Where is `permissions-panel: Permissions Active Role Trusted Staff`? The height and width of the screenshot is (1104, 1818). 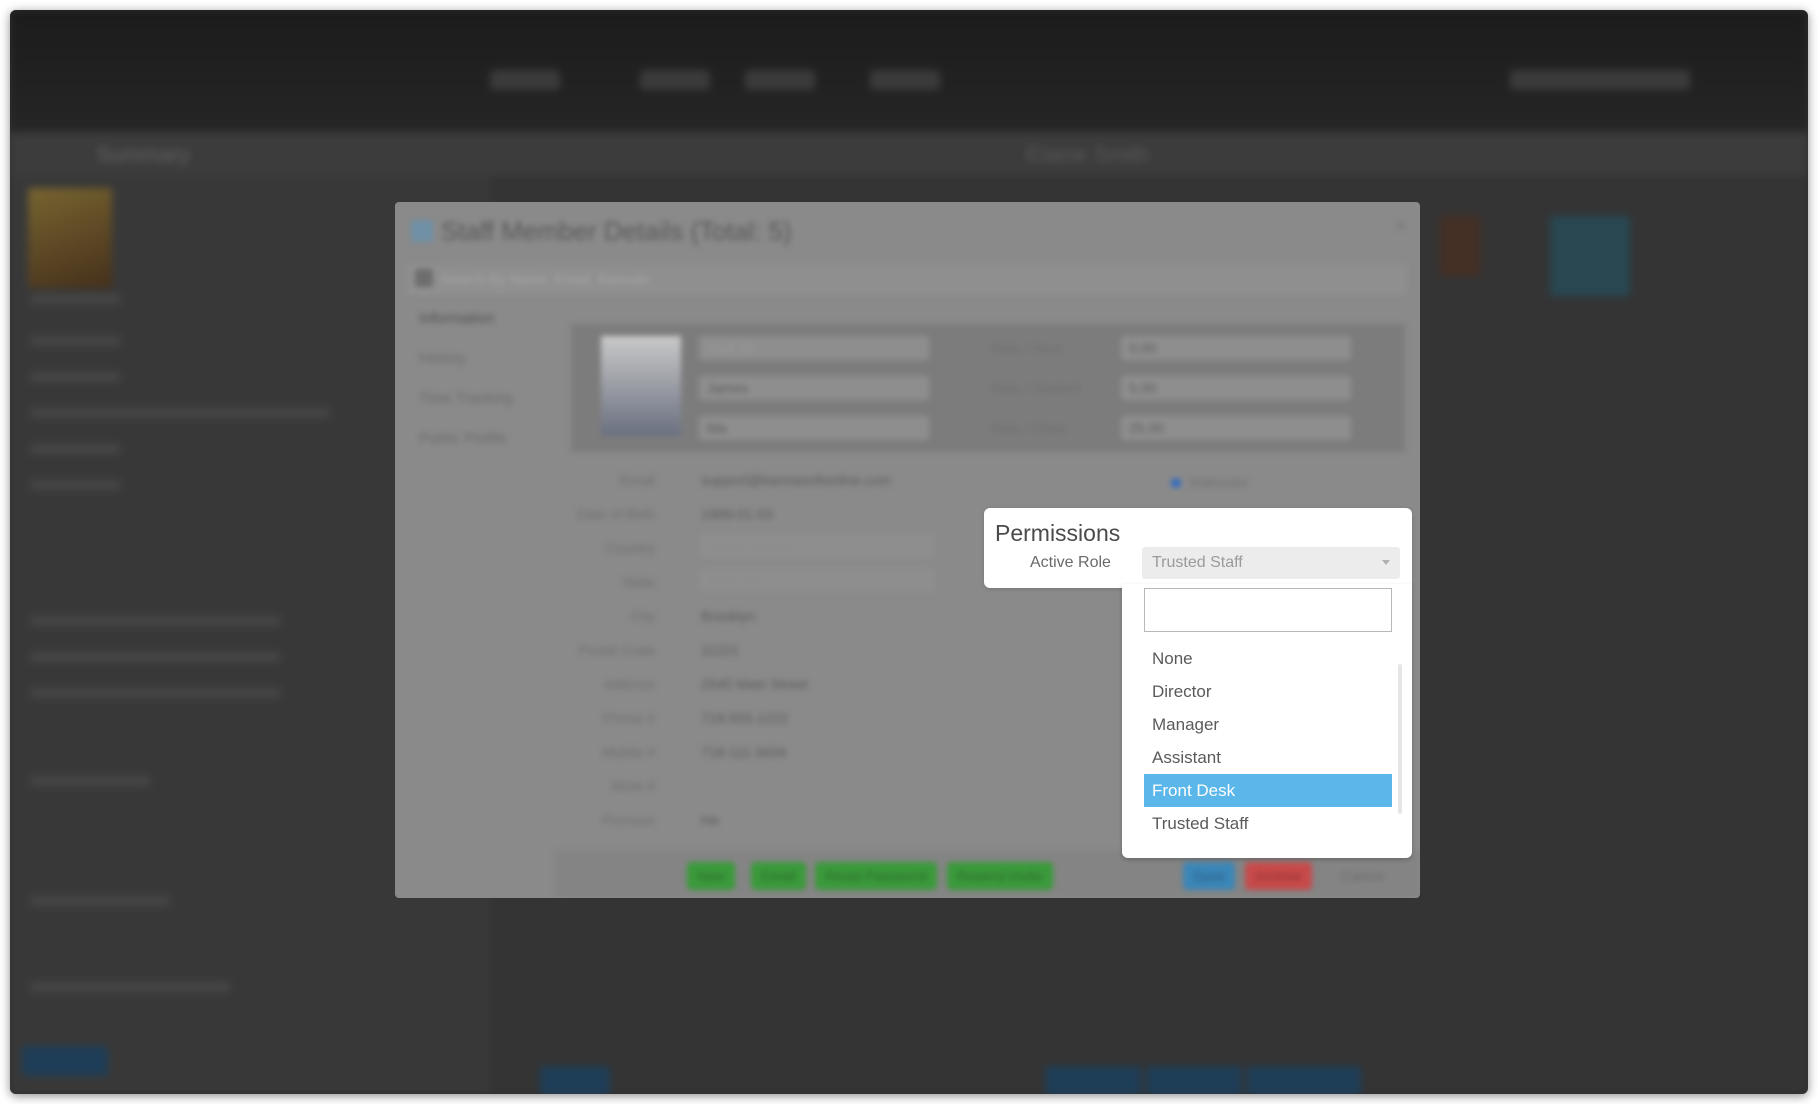 permissions-panel: Permissions Active Role Trusted Staff is located at coordinates (1198, 548).